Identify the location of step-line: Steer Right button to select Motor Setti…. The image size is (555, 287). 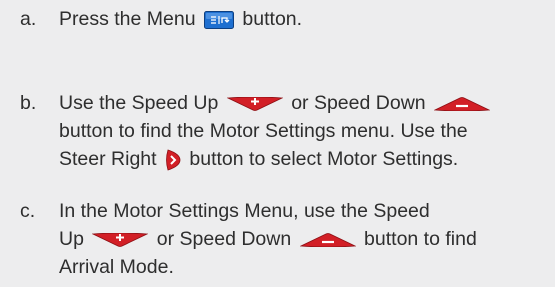
(258, 159).